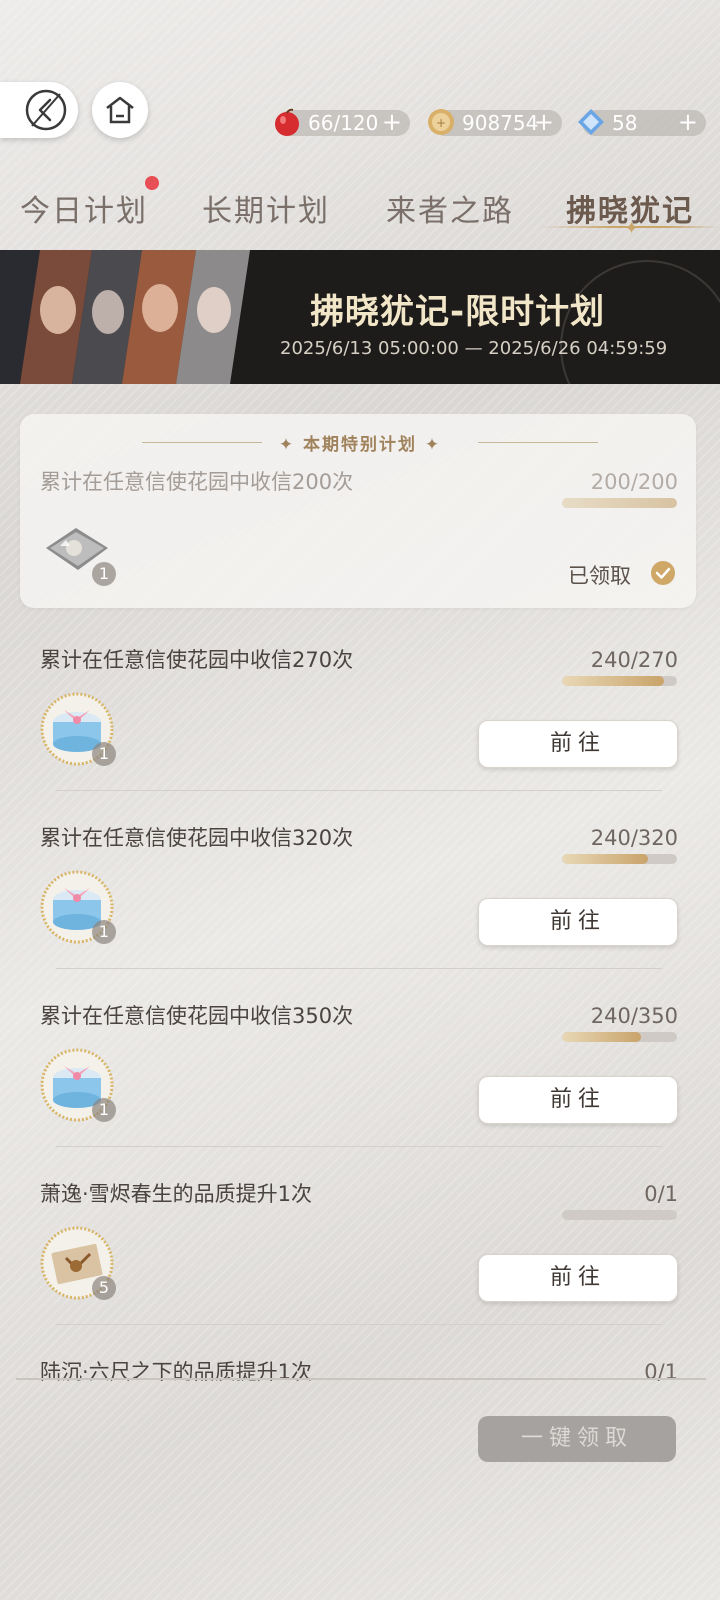 The width and height of the screenshot is (720, 1600). Describe the element at coordinates (688, 122) in the screenshot. I see `diamond-add-button: +` at that location.